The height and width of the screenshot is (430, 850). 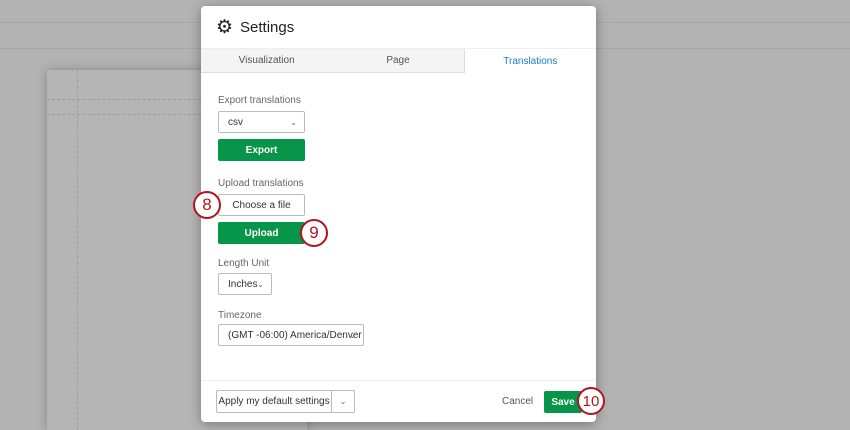 I want to click on timezone-label: Timezone, so click(x=240, y=315).